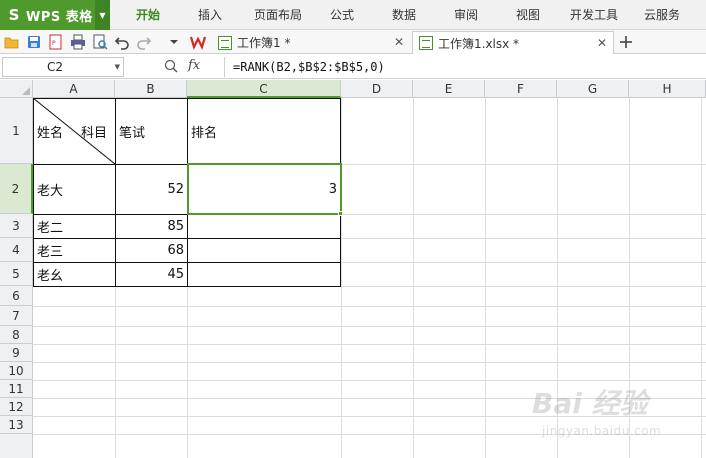  Describe the element at coordinates (342, 15) in the screenshot. I see `menu-formulas: 公式` at that location.